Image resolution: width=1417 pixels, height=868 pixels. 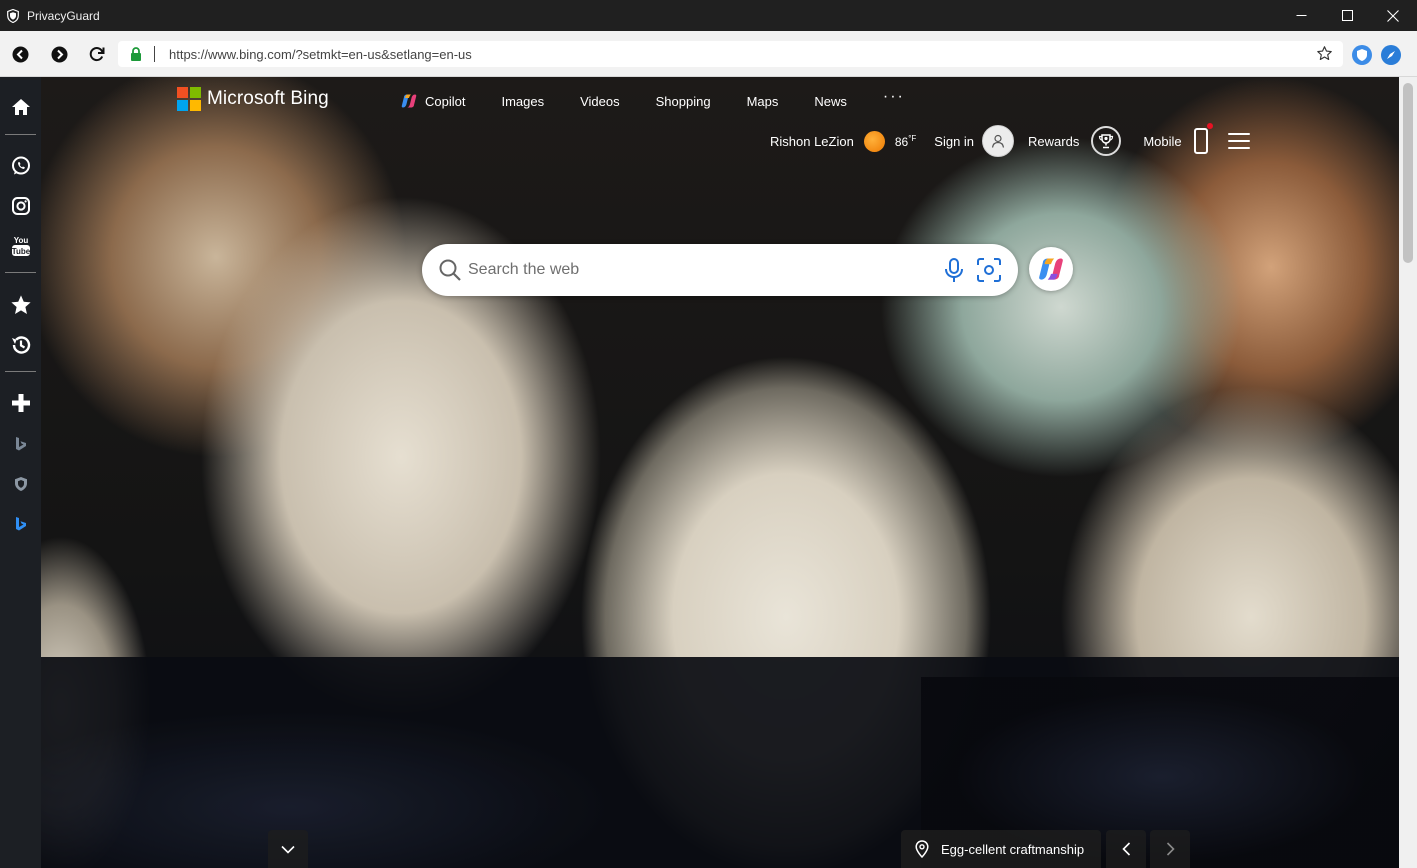 What do you see at coordinates (1408, 173) in the screenshot?
I see `scrollbar-thumb` at bounding box center [1408, 173].